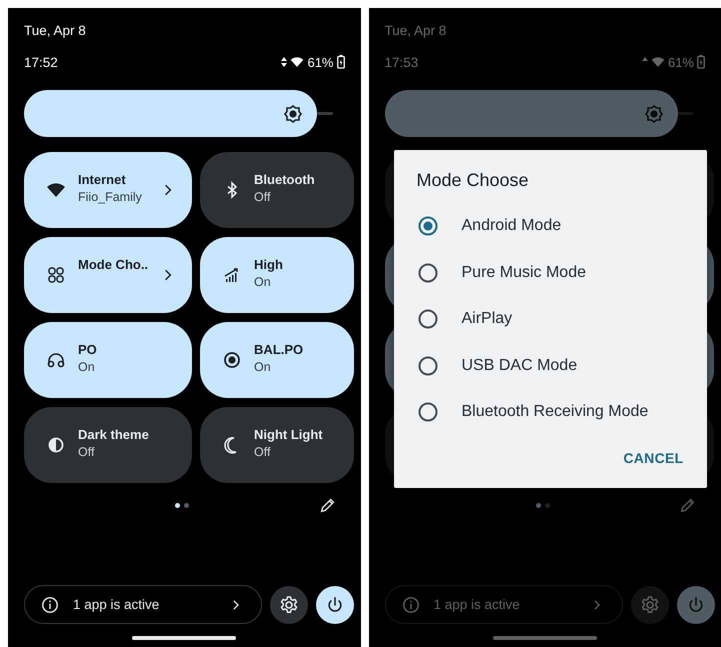  What do you see at coordinates (113, 264) in the screenshot?
I see `tile-label: Mode Cho..` at bounding box center [113, 264].